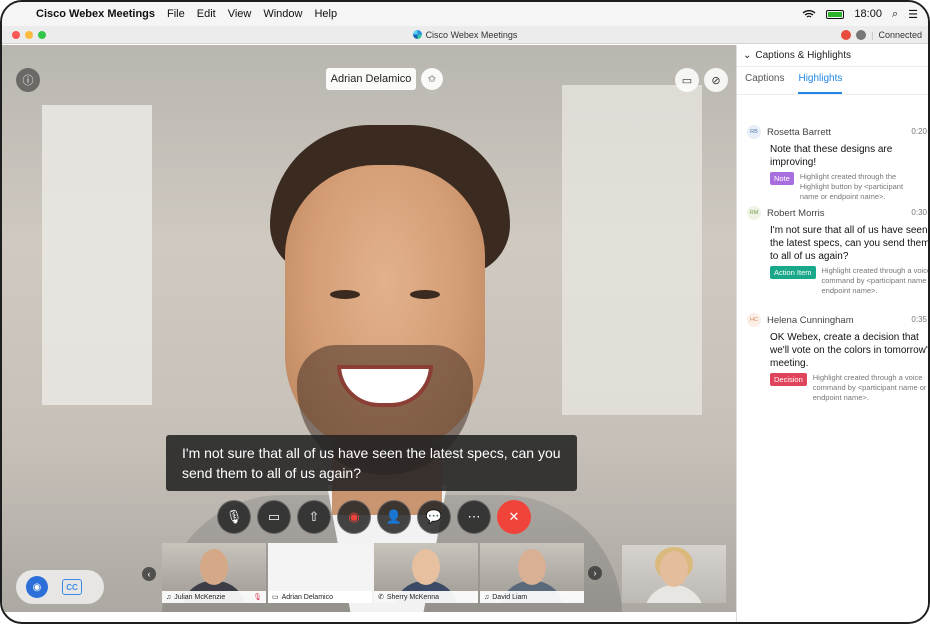 The height and width of the screenshot is (624, 930). Describe the element at coordinates (28, 80) in the screenshot. I see `info-icon: ⓘ` at that location.